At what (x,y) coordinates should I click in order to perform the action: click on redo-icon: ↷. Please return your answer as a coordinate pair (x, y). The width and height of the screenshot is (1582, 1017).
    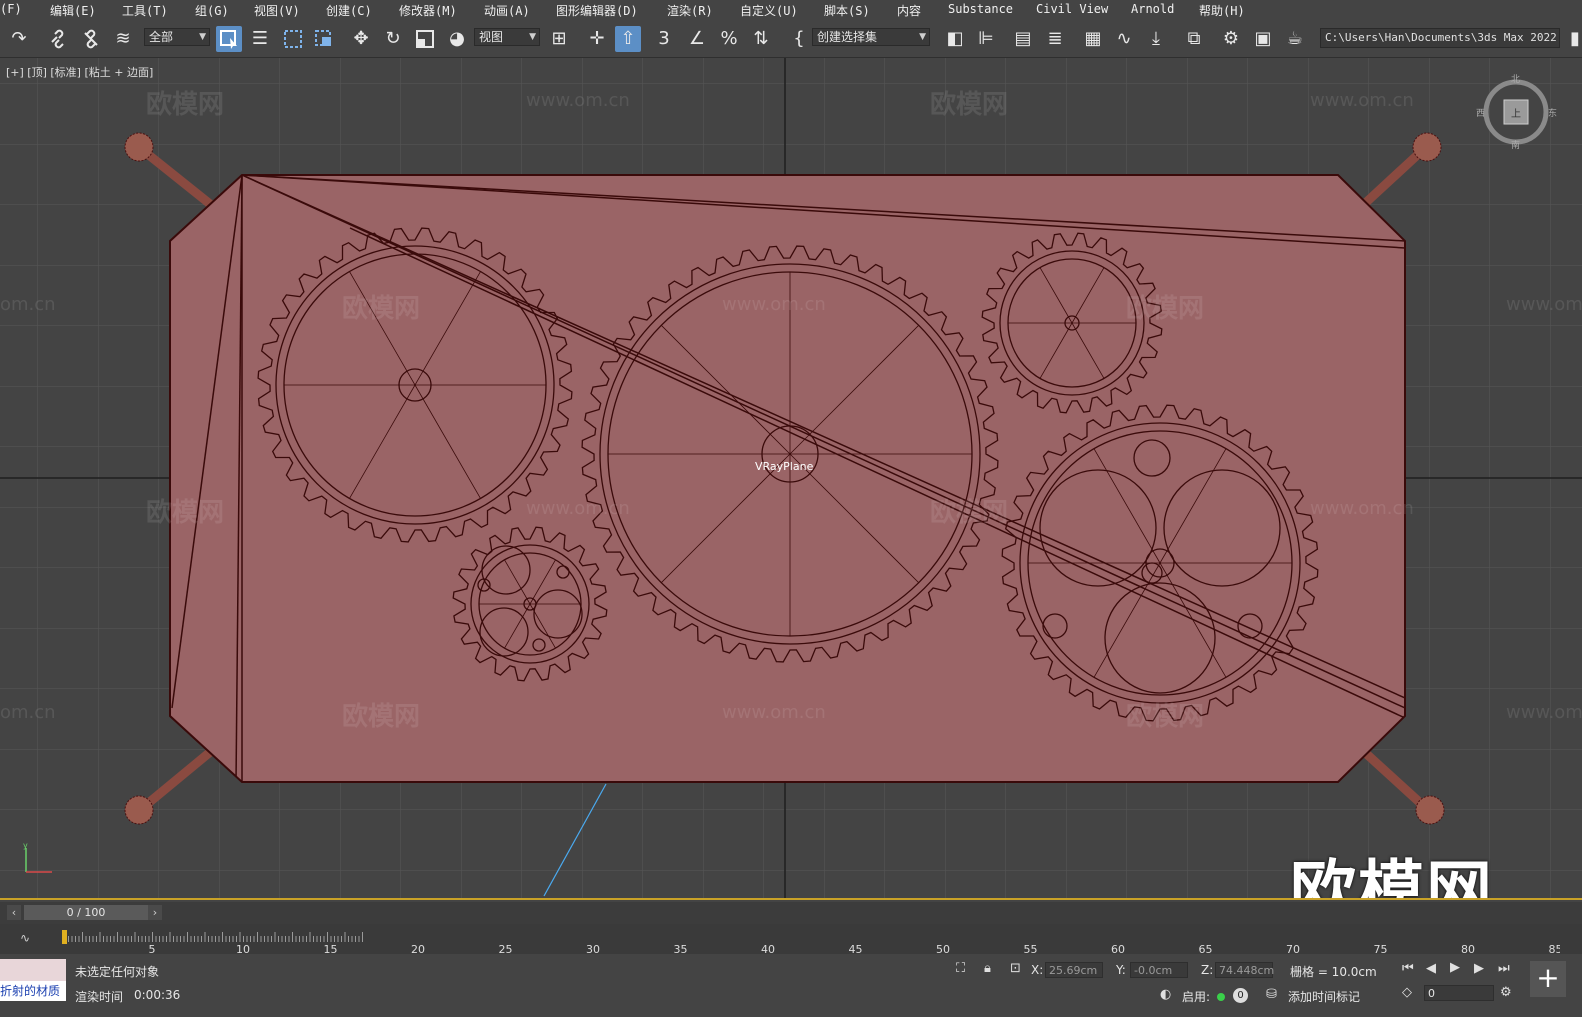
    Looking at the image, I should click on (19, 39).